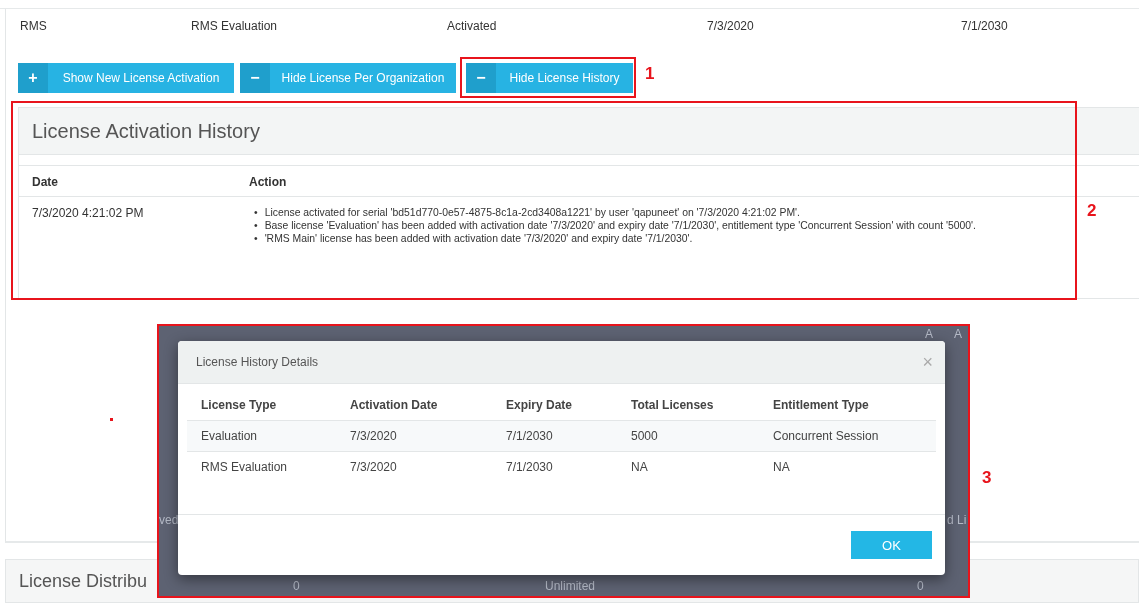 Image resolution: width=1139 pixels, height=615 pixels. Describe the element at coordinates (126, 78) in the screenshot. I see `toggle-button: + Show New License Activation` at that location.